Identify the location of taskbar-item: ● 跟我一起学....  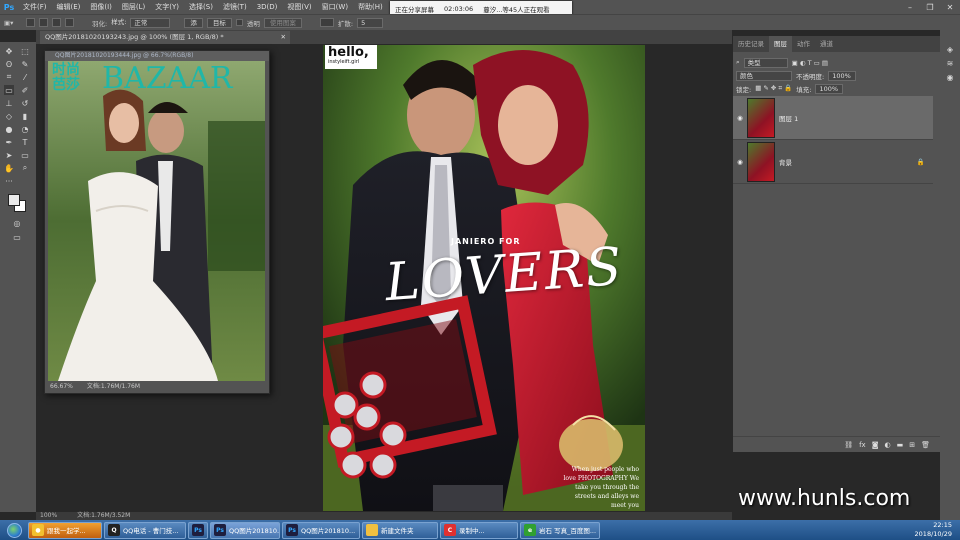
(65, 530).